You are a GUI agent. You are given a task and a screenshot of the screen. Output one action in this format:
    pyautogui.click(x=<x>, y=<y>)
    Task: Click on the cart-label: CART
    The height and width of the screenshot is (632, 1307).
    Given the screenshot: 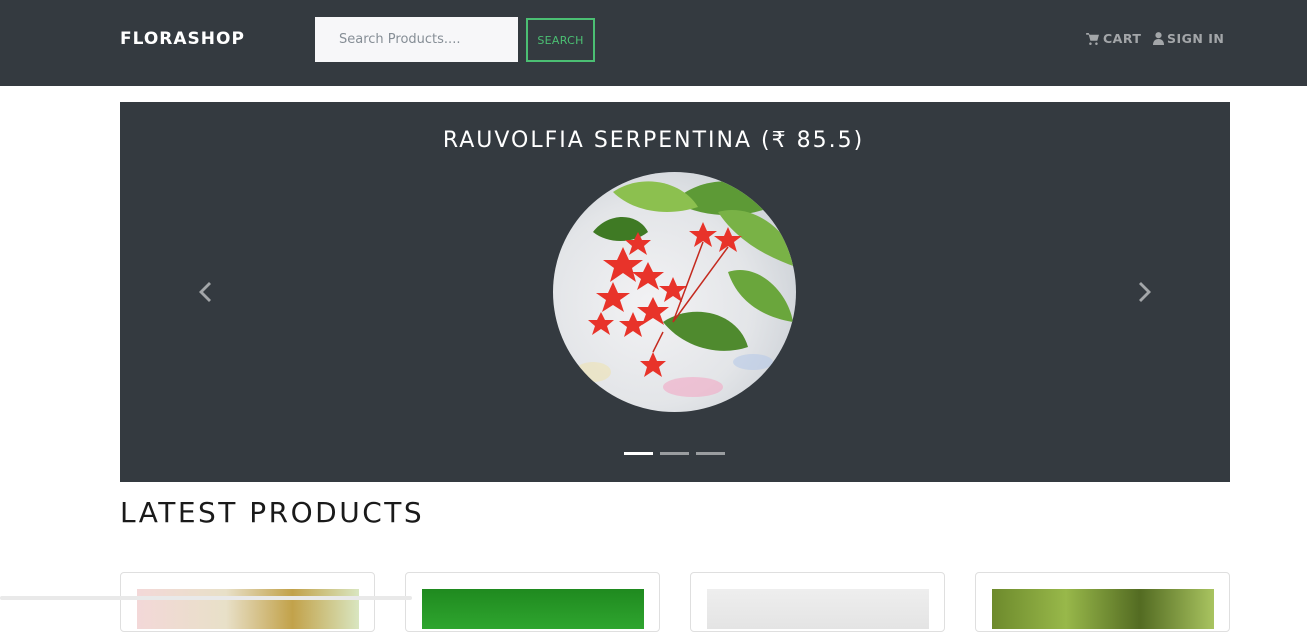 What is the action you would take?
    pyautogui.click(x=1122, y=38)
    